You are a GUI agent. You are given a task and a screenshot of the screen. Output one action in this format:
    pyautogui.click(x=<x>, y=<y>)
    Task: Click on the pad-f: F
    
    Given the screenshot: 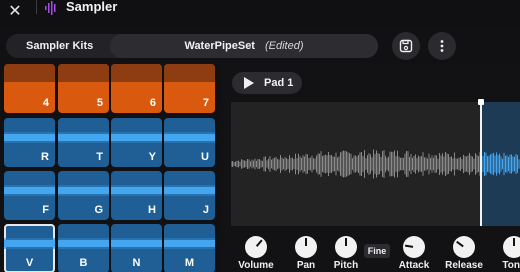 What is the action you would take?
    pyautogui.click(x=29, y=195)
    